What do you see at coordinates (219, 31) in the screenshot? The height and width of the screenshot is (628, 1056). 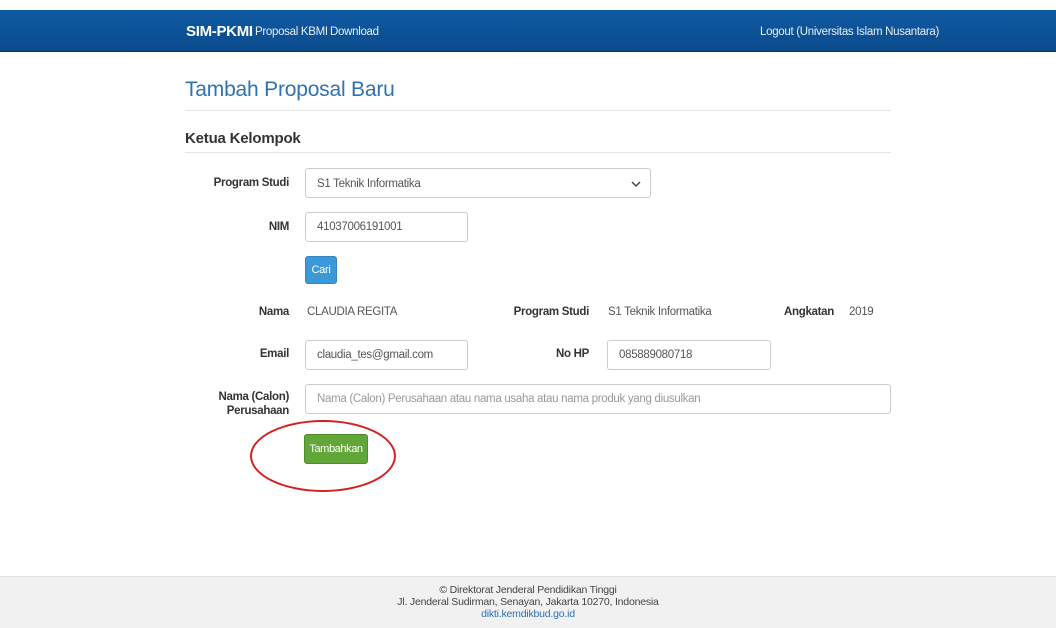 I see `brand-logo: SIM-PKMI` at bounding box center [219, 31].